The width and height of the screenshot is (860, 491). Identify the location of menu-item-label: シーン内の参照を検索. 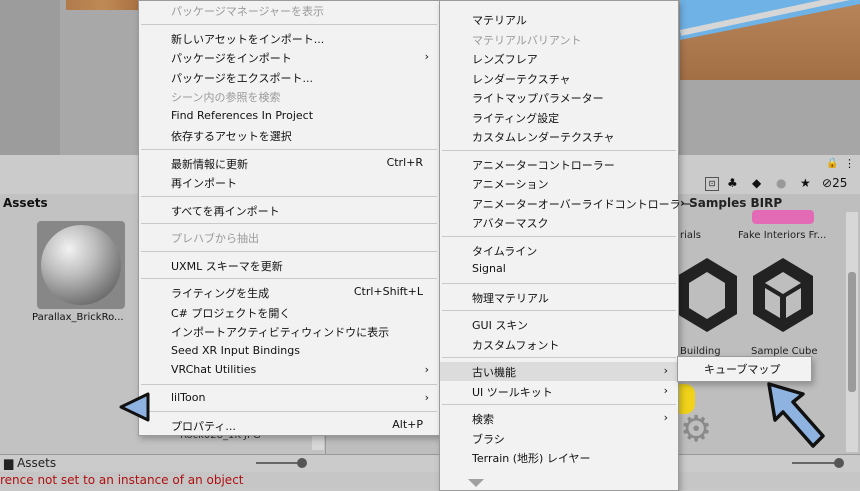
(226, 97).